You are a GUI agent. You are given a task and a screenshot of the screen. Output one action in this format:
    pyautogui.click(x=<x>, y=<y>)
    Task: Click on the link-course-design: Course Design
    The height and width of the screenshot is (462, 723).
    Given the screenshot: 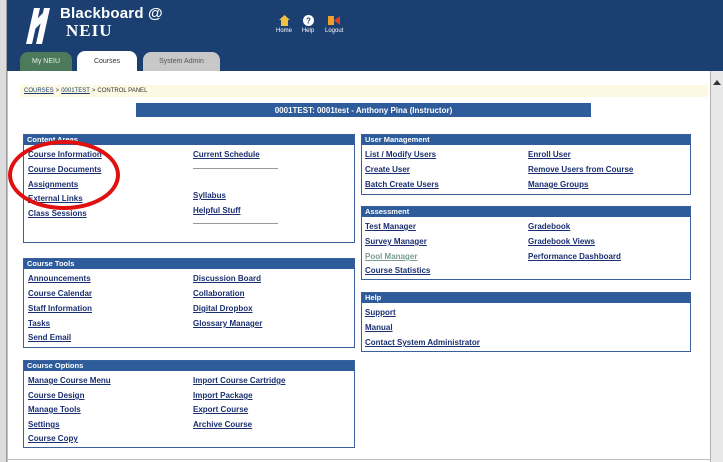 What is the action you would take?
    pyautogui.click(x=56, y=395)
    